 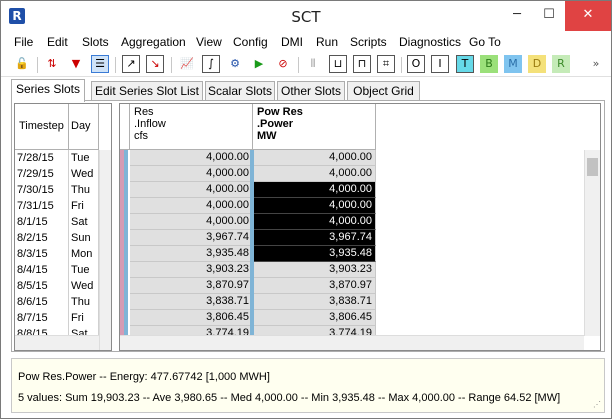 I want to click on menu-view: View, so click(x=209, y=42).